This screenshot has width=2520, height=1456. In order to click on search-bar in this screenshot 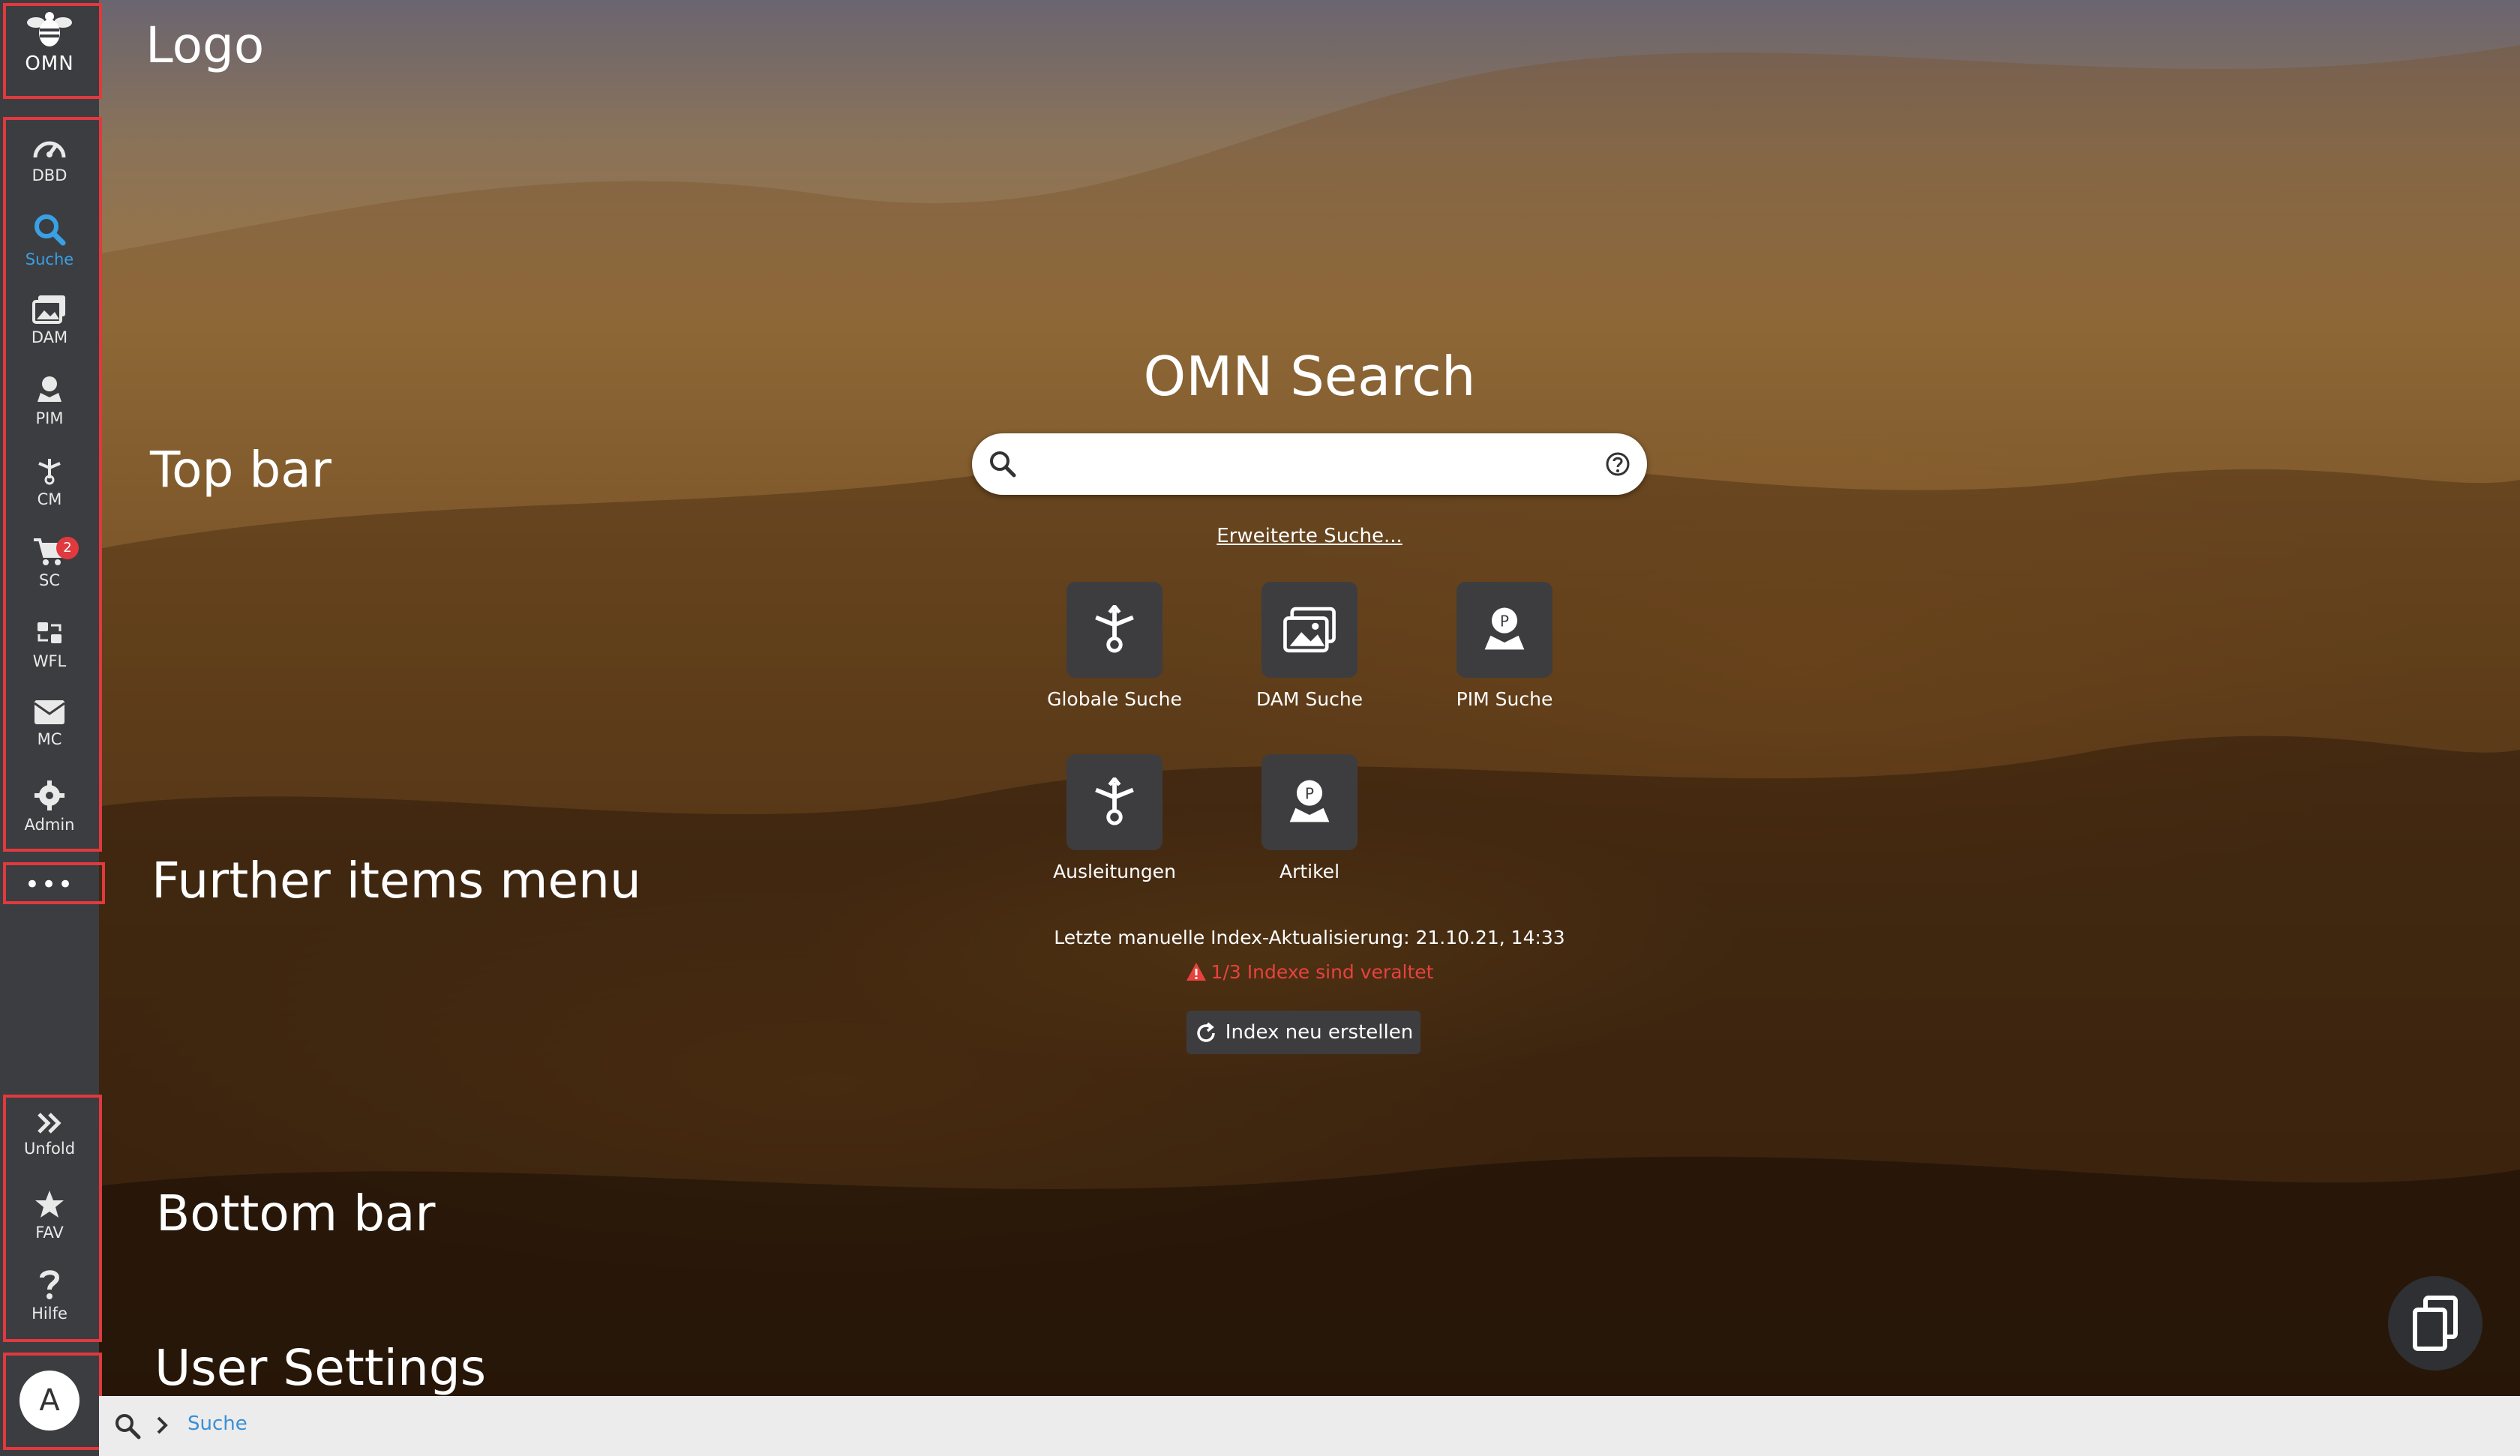, I will do `click(1309, 464)`.